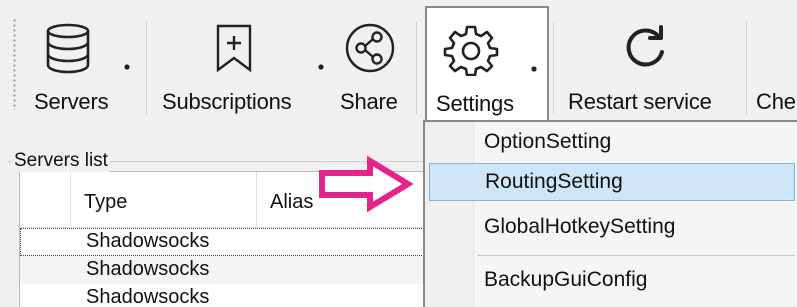 The height and width of the screenshot is (307, 797). I want to click on settings-label: Settings, so click(475, 103).